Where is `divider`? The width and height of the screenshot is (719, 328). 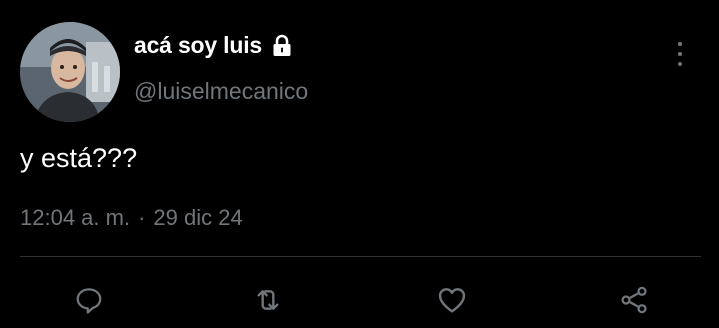
divider is located at coordinates (360, 256).